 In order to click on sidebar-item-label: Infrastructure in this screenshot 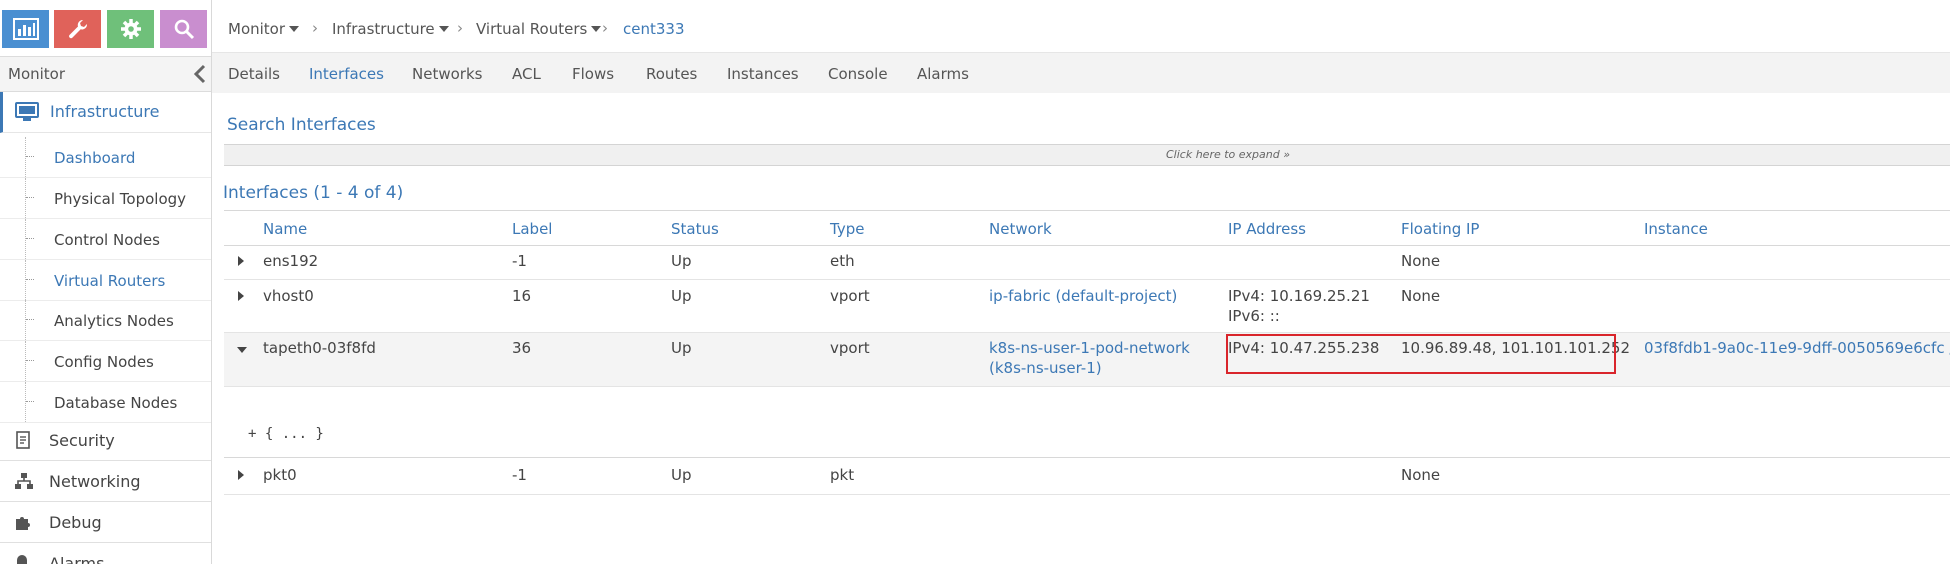, I will do `click(105, 111)`.